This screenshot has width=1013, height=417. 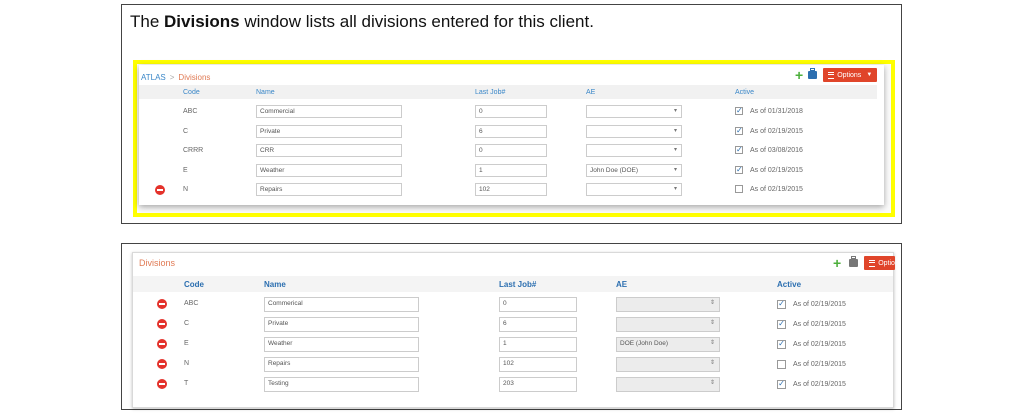 I want to click on ae-select-value: DOE (John Doe), so click(x=644, y=343).